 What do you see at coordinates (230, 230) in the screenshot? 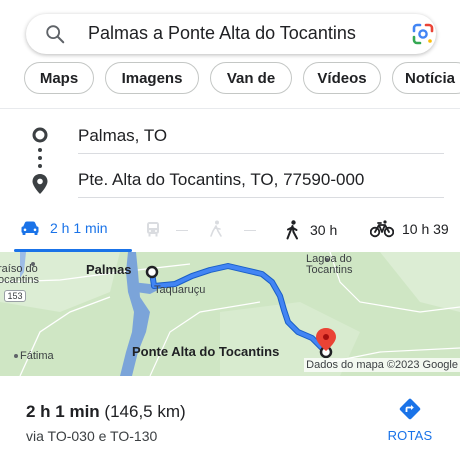
I see `travel-mode-bar: 2 h 1 min 30 h 10 h 39` at bounding box center [230, 230].